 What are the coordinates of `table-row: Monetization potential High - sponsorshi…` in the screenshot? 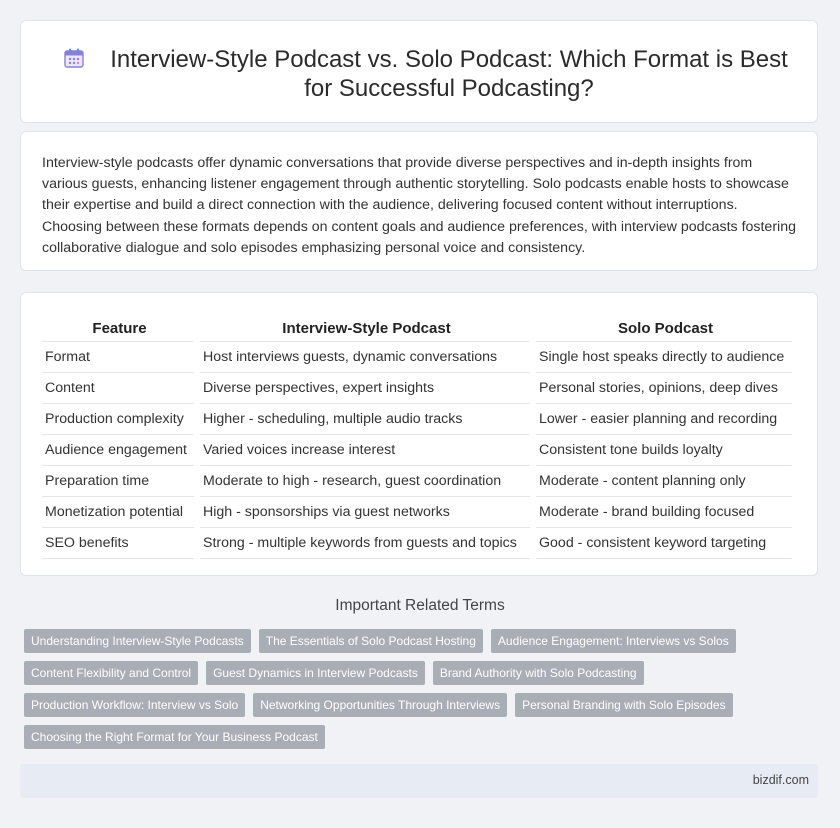 It's located at (417, 512).